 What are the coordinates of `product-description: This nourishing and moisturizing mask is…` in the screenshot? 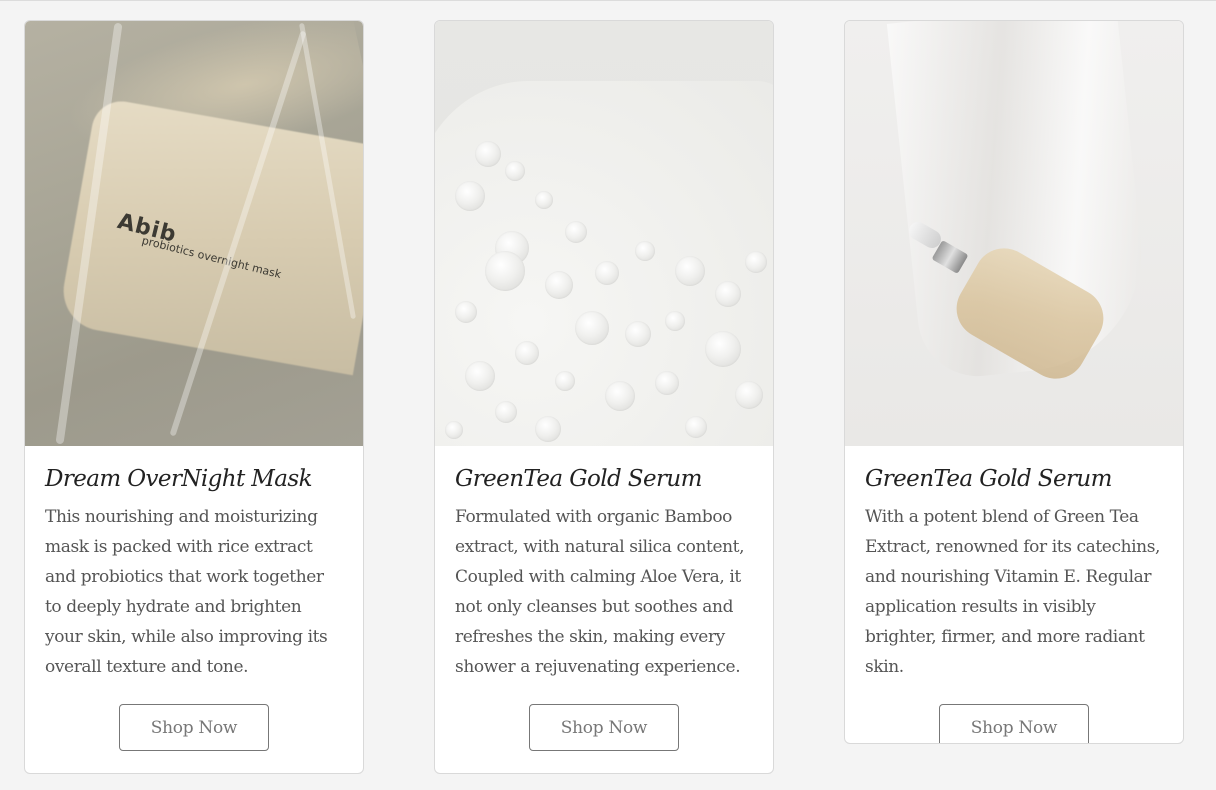 It's located at (186, 592).